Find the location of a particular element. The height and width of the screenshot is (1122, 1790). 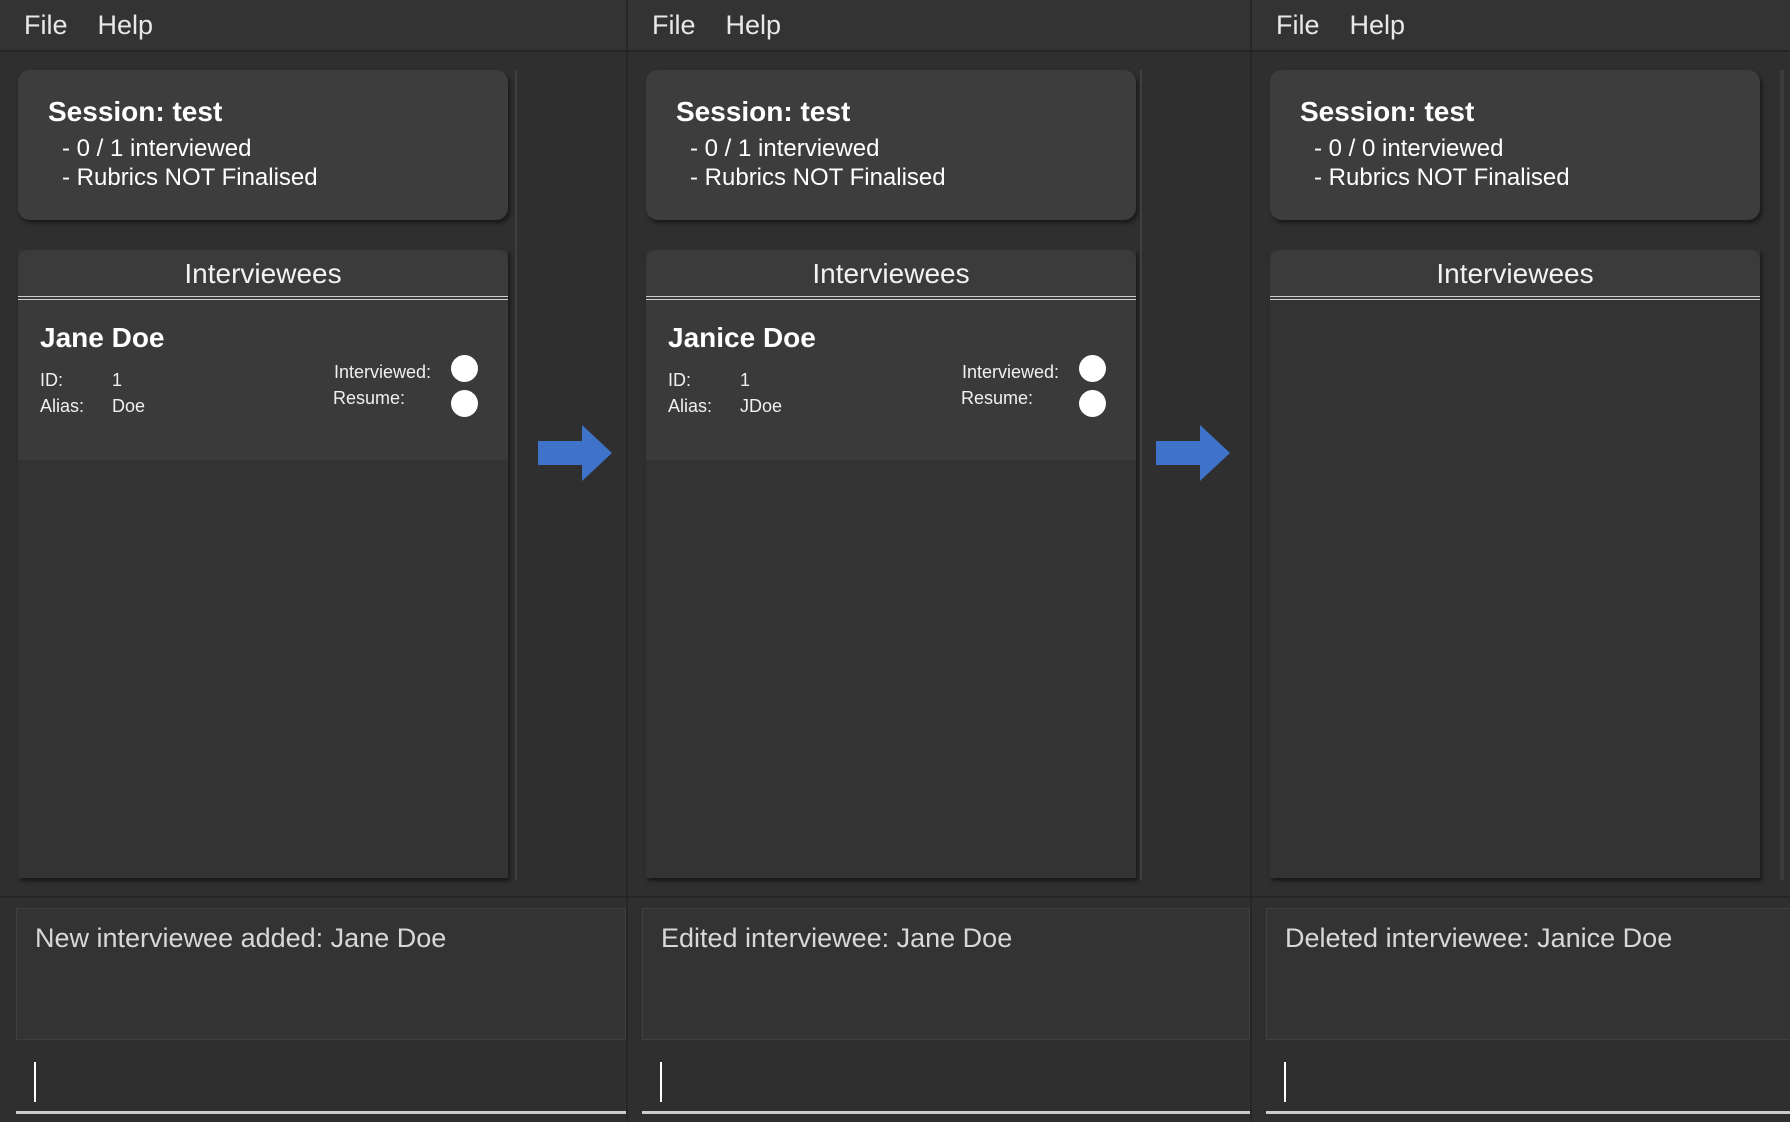

session-interviewed-count: - 0 / 0 interviewed is located at coordinates (1409, 148).